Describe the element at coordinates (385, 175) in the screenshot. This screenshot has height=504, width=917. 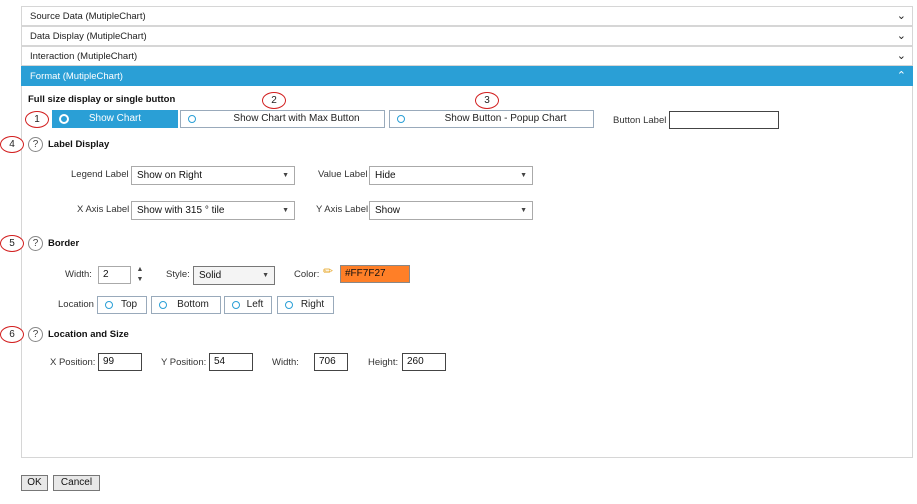
I see `select-value: Hide` at that location.